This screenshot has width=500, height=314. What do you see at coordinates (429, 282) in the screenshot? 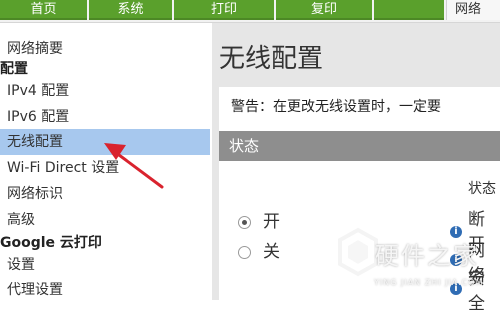
I see `watermark-subtitle: YING JIAN ZHI JIA.COM` at bounding box center [429, 282].